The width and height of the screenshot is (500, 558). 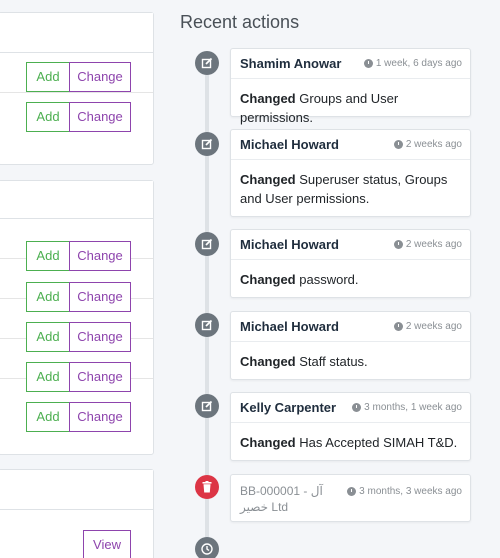 I want to click on action-card-header: Kelly Carpenter 3 months, 1 week ago, so click(x=350, y=408).